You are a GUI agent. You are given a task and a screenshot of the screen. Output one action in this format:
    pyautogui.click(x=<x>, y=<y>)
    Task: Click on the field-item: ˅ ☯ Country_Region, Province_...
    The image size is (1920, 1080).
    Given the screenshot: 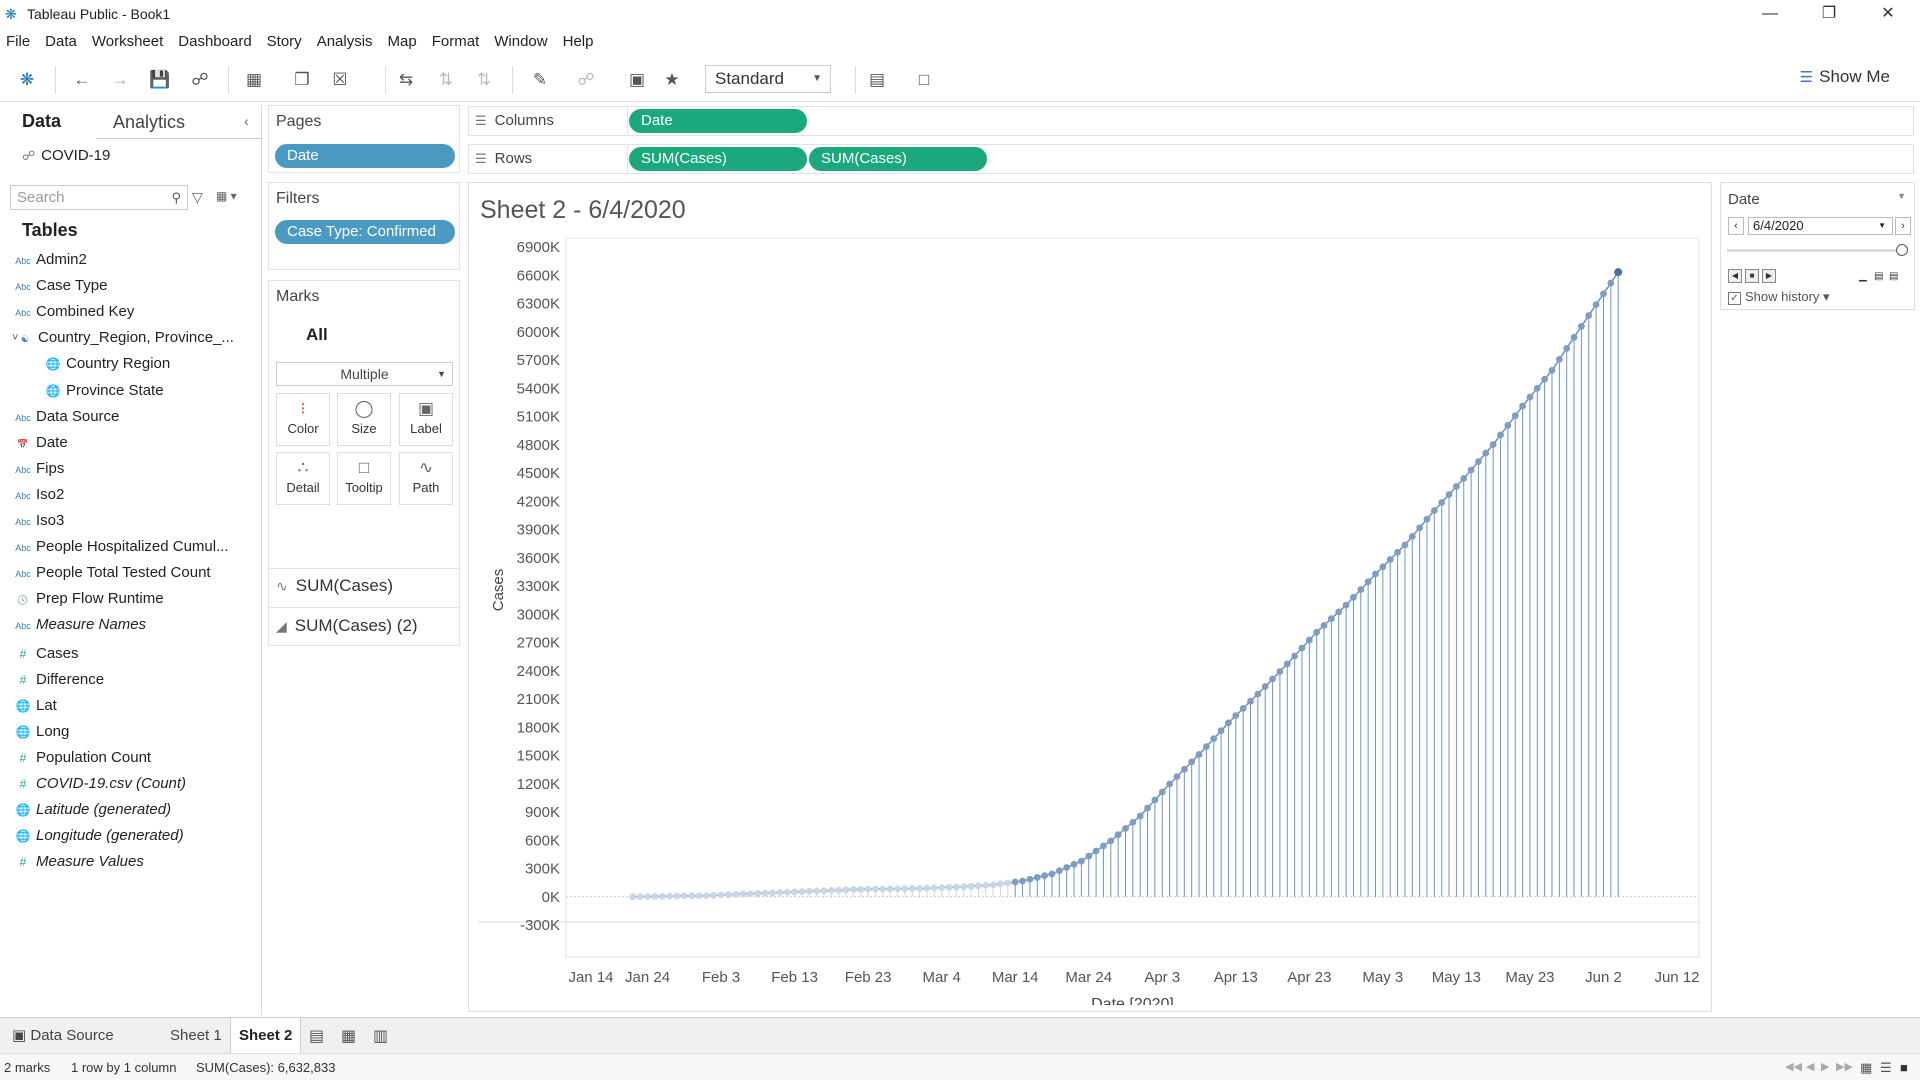 What is the action you would take?
    pyautogui.click(x=123, y=338)
    